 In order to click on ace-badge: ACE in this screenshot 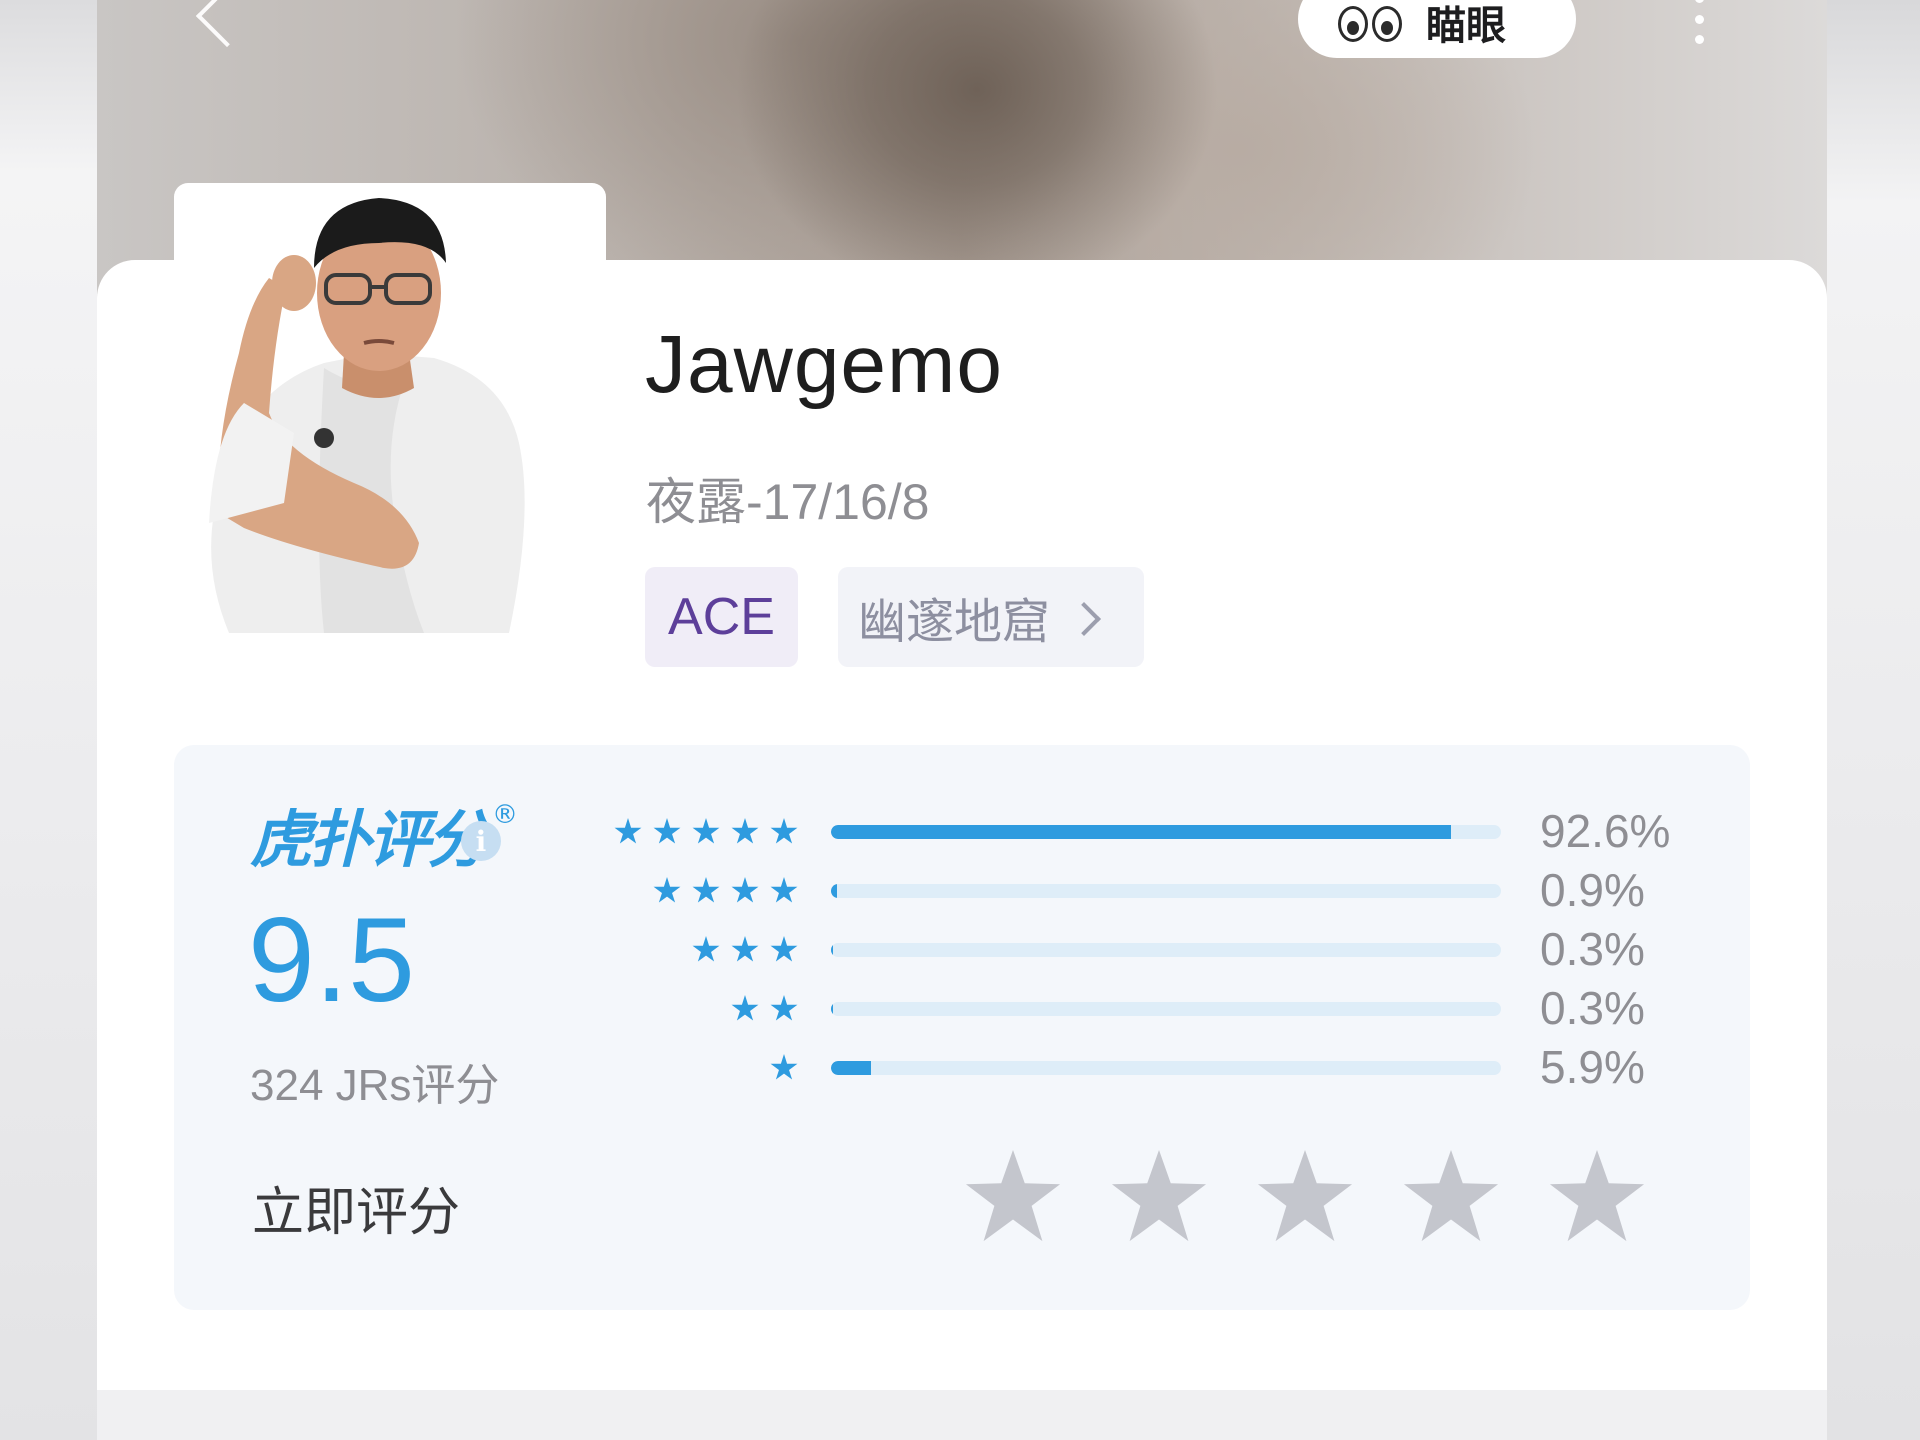, I will do `click(721, 617)`.